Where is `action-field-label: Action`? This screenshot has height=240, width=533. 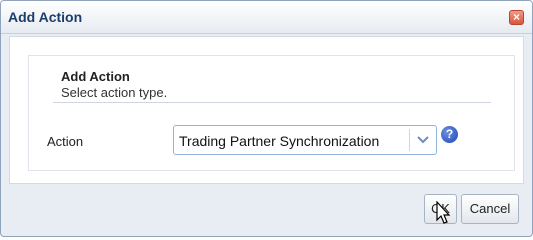
action-field-label: Action is located at coordinates (65, 141).